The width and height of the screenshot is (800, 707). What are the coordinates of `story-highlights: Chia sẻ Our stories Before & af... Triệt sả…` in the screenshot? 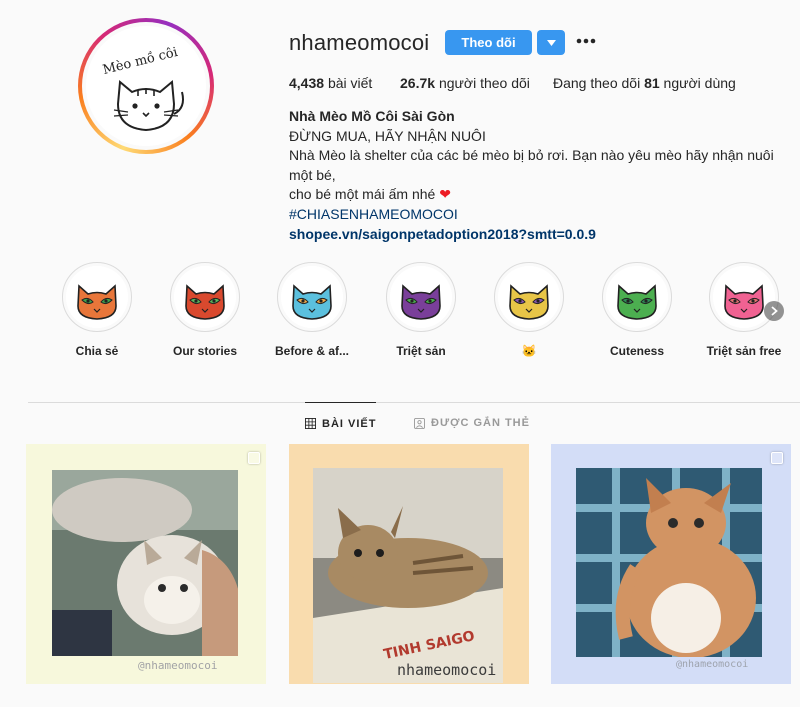 It's located at (400, 312).